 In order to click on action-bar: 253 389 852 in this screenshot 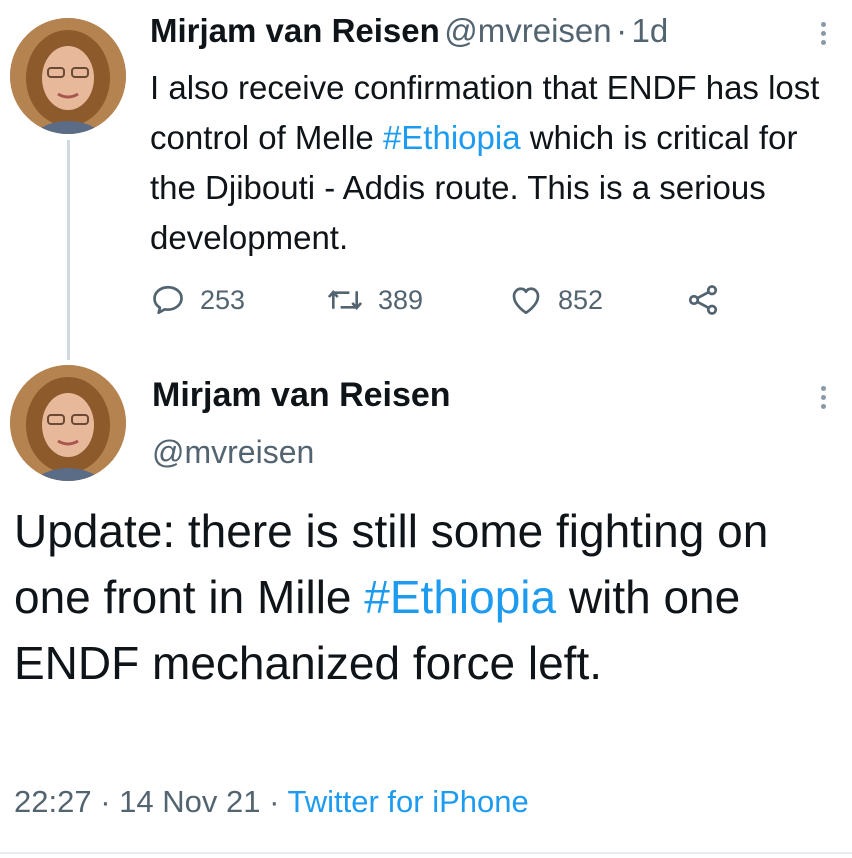, I will do `click(450, 300)`.